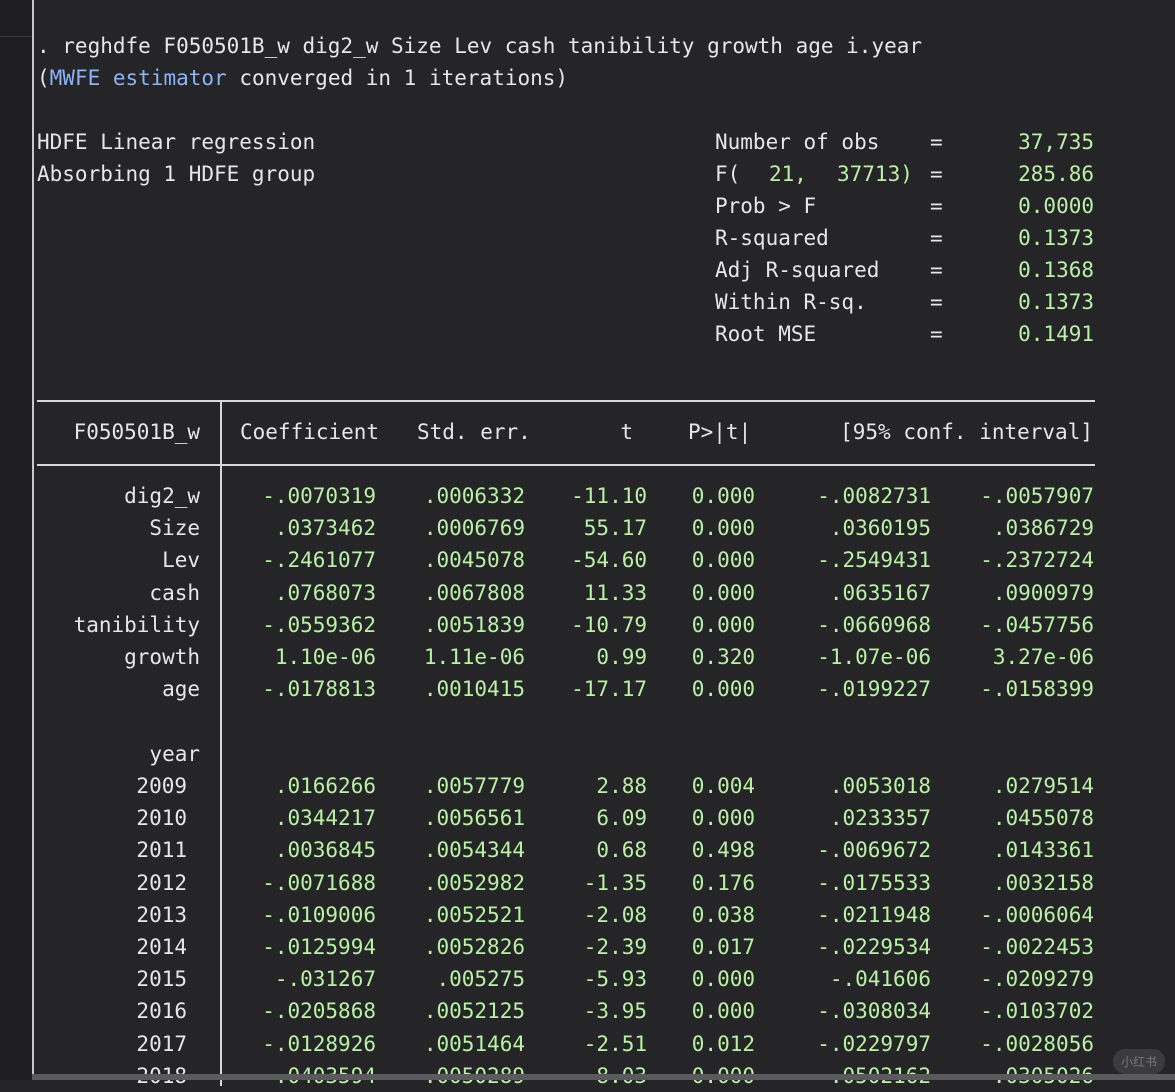 Image resolution: width=1175 pixels, height=1092 pixels. What do you see at coordinates (880, 528) in the screenshot?
I see `cell-value: .0360195` at bounding box center [880, 528].